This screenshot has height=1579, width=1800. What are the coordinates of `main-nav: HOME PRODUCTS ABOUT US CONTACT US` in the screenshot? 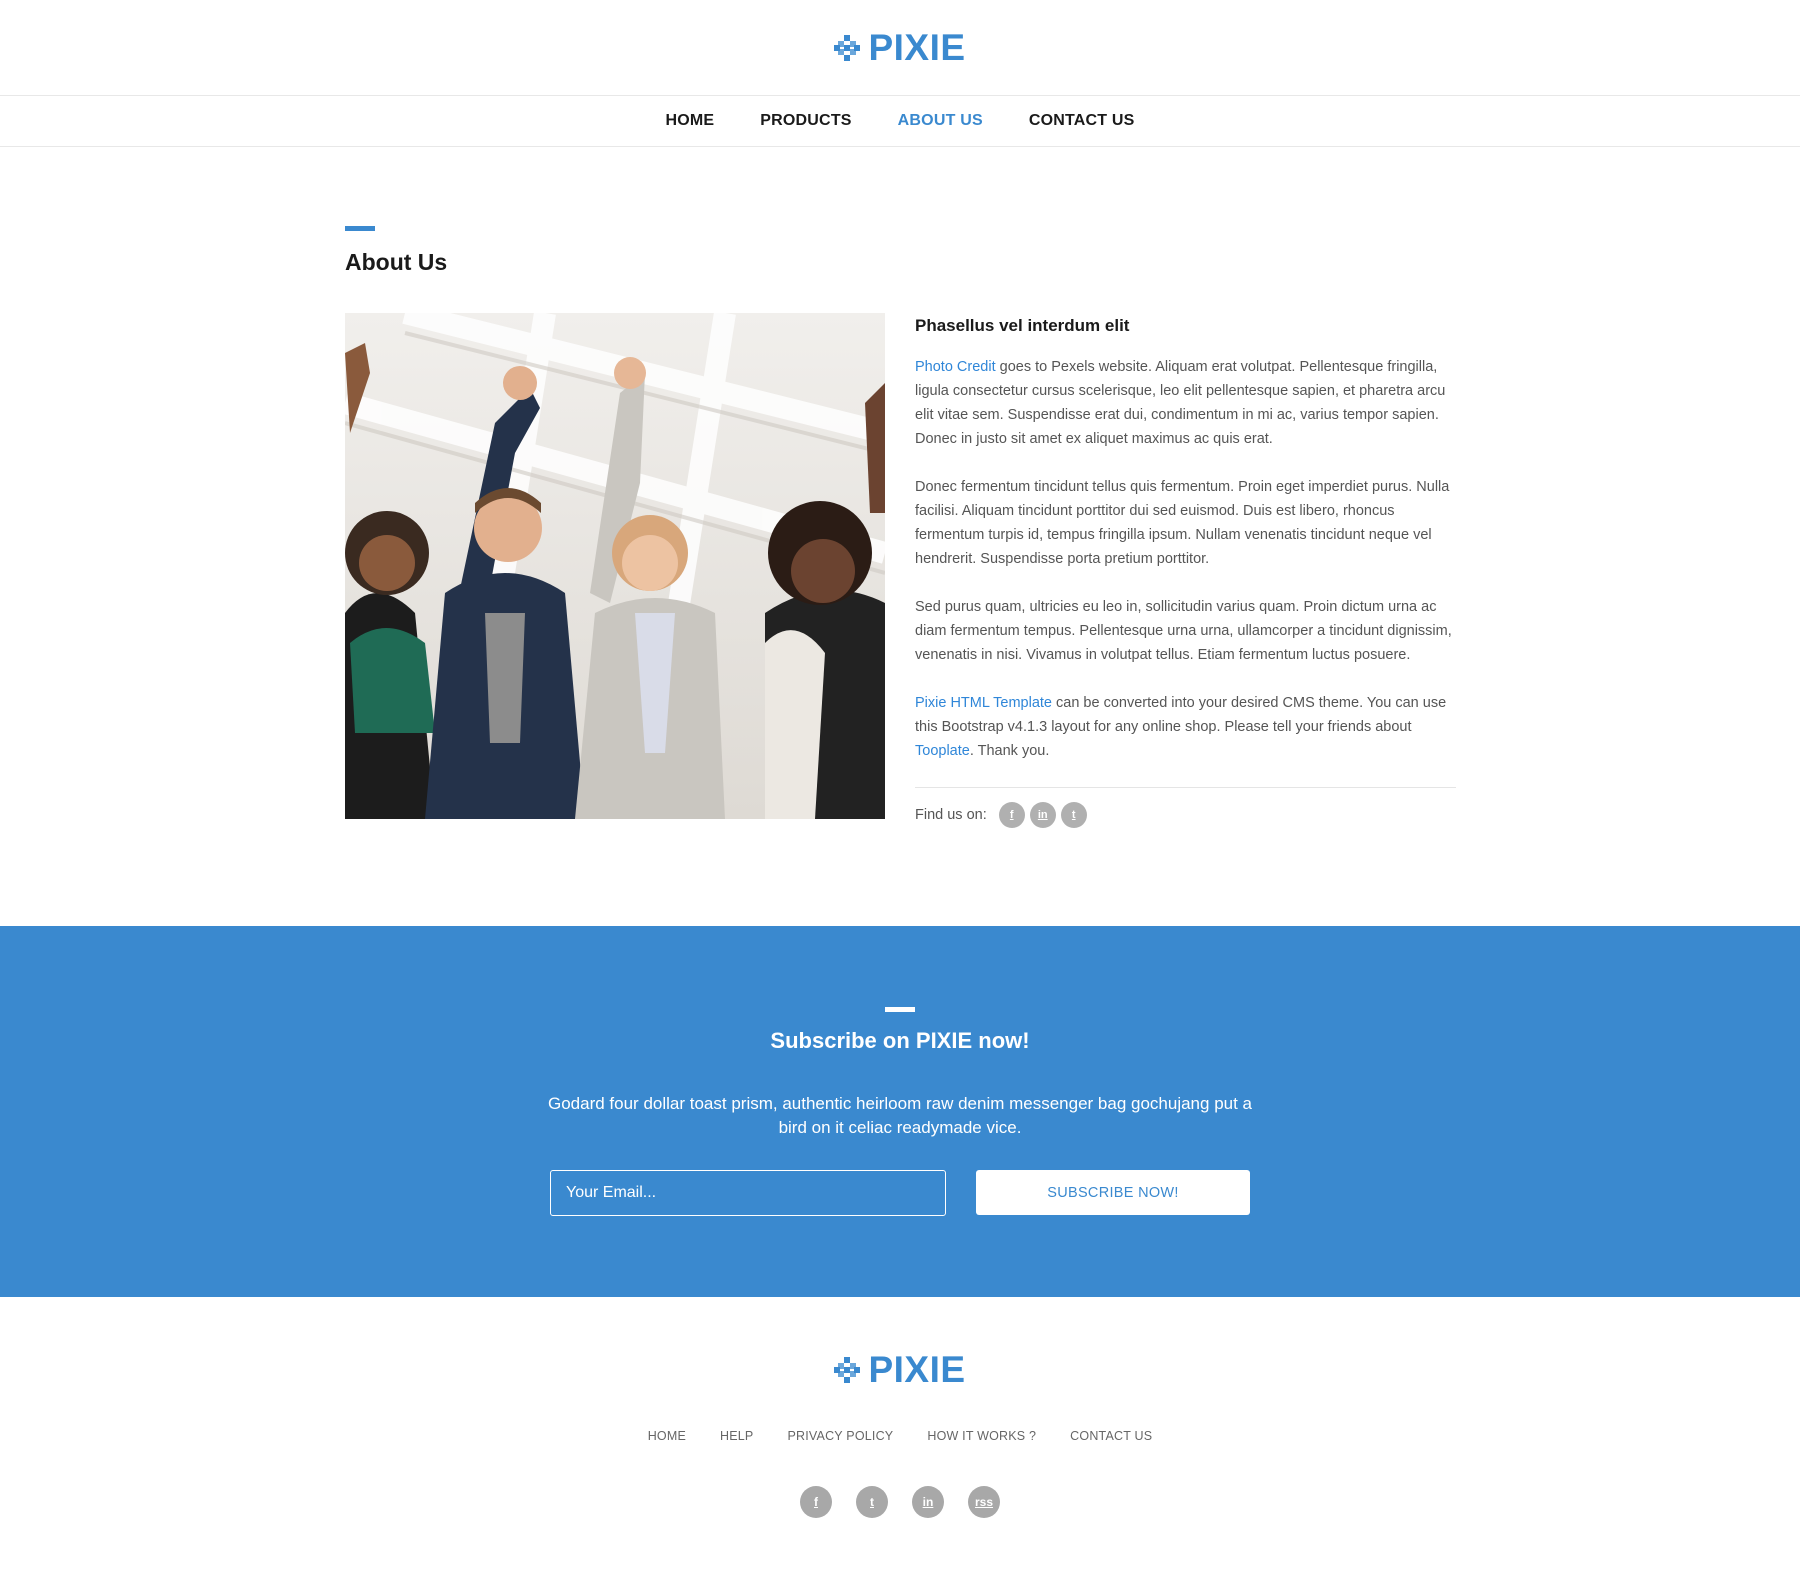 It's located at (900, 121).